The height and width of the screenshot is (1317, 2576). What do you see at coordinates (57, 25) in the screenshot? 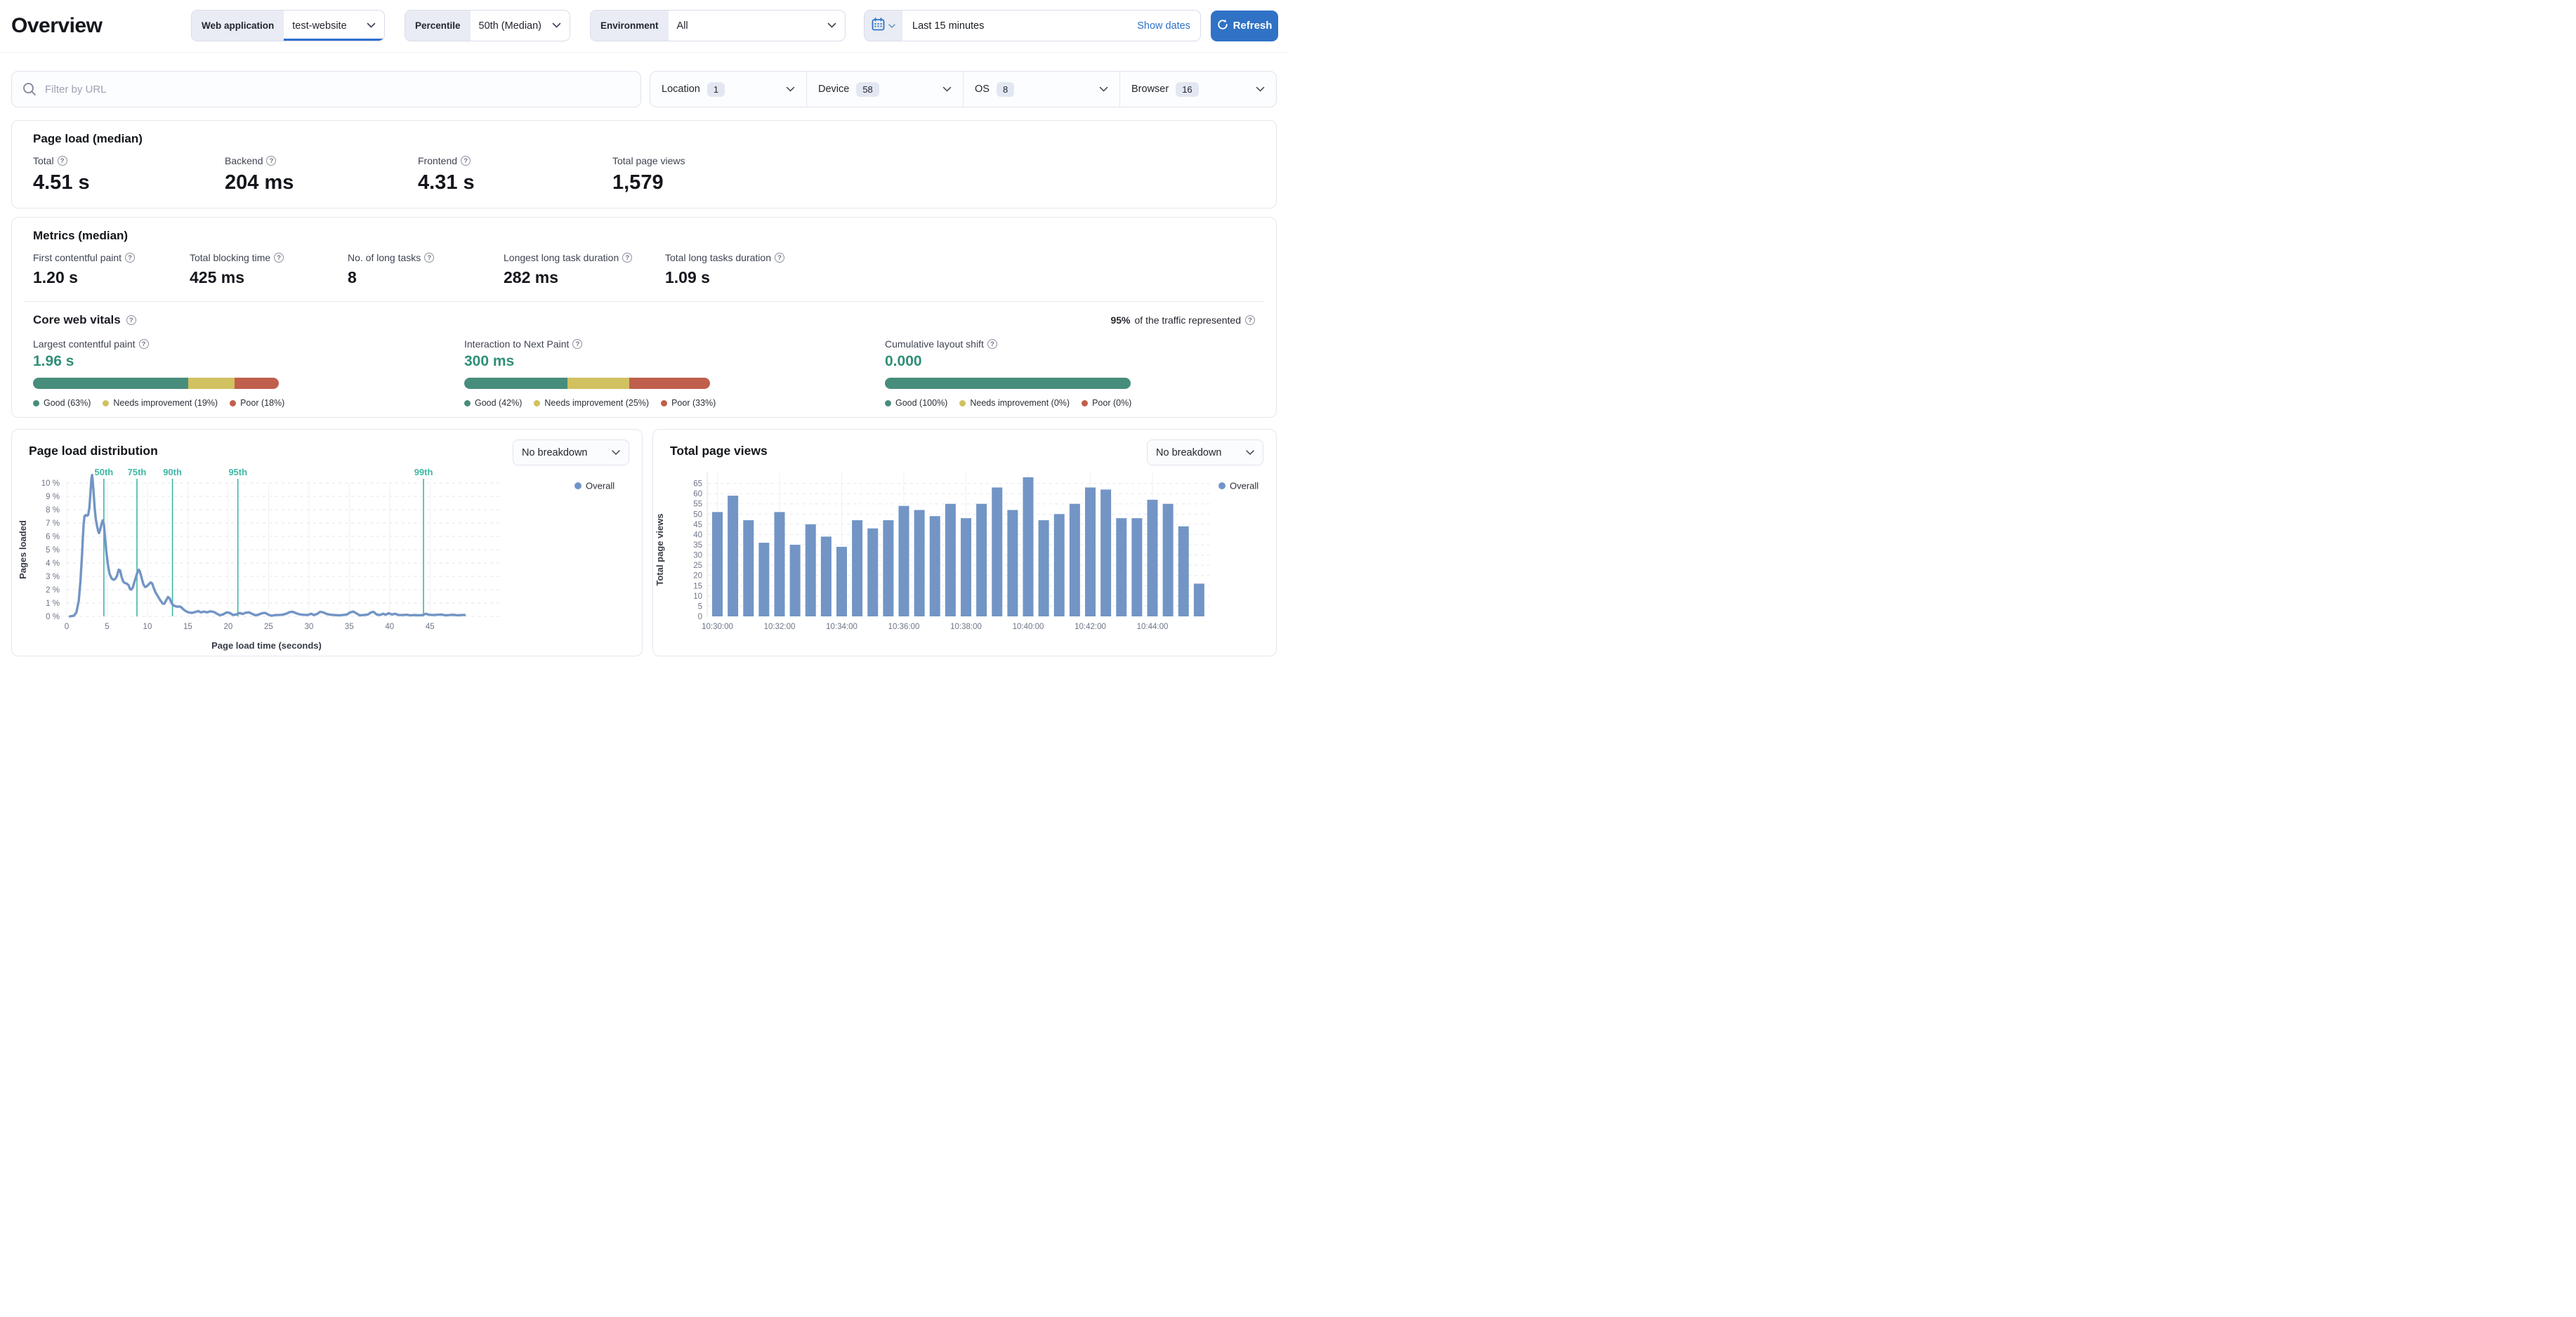
I see `page-title: Overview` at bounding box center [57, 25].